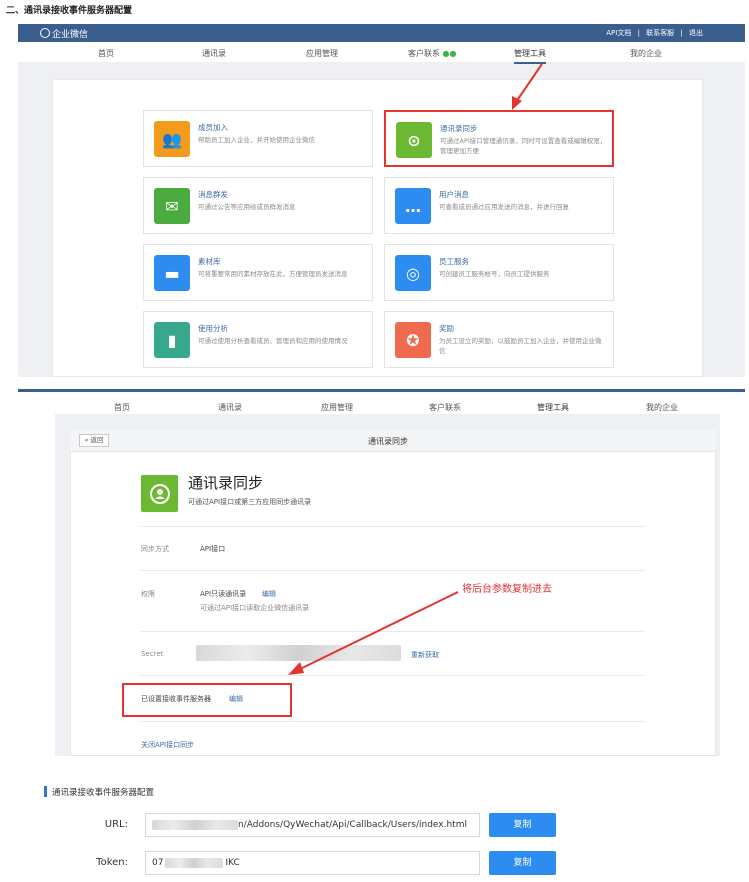  What do you see at coordinates (520, 346) in the screenshot?
I see `tool-card-desc: 为员工设立的奖励，以鼓励员工加入企业，并使用企业微信` at bounding box center [520, 346].